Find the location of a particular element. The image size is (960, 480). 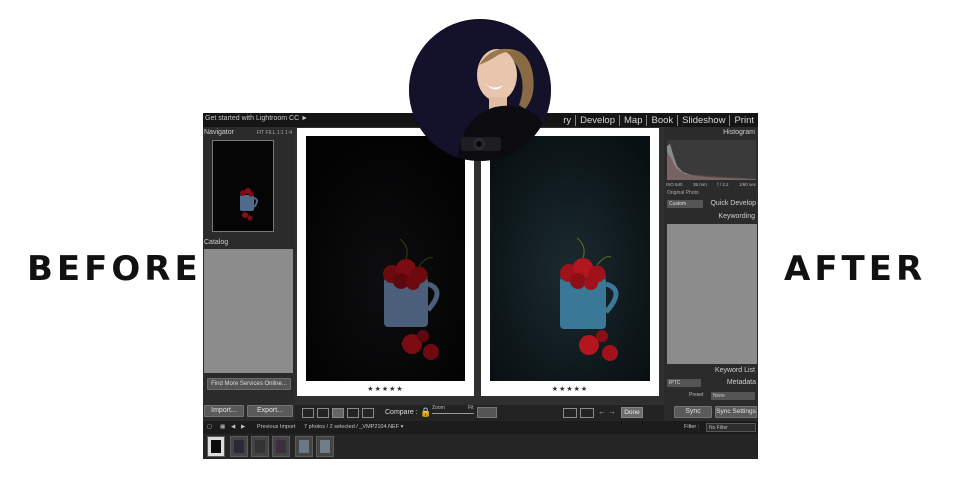

keyword-list-header: Keyword List is located at coordinates (735, 370).